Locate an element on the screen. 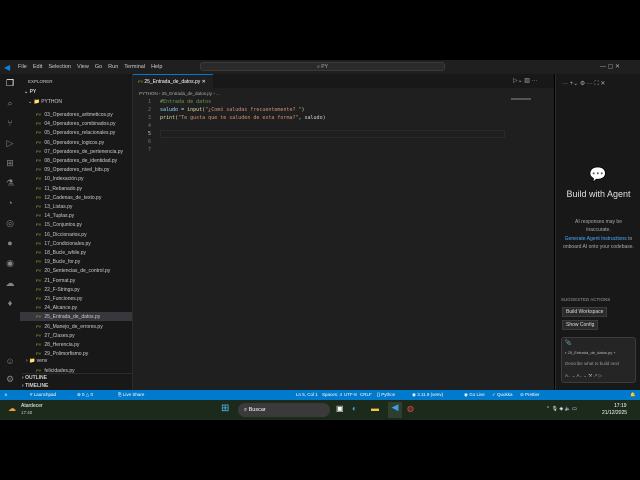 The image size is (640, 480). tray-icons: ⌃ 🎙 ◈ 🔈 ▭ is located at coordinates (561, 409).